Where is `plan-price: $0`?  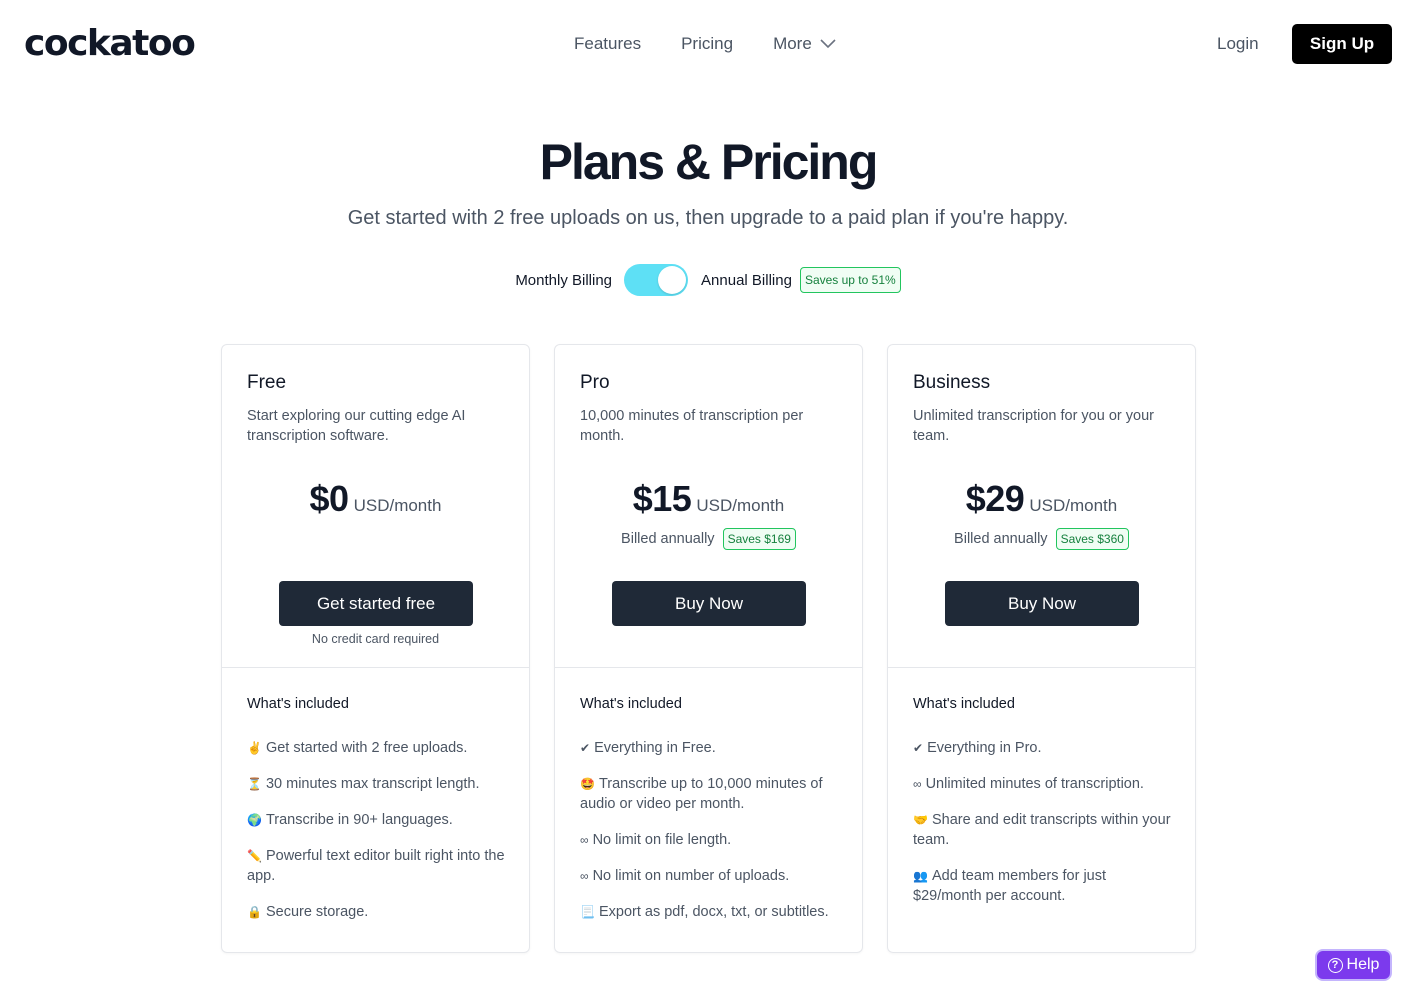
plan-price: $0 is located at coordinates (329, 498).